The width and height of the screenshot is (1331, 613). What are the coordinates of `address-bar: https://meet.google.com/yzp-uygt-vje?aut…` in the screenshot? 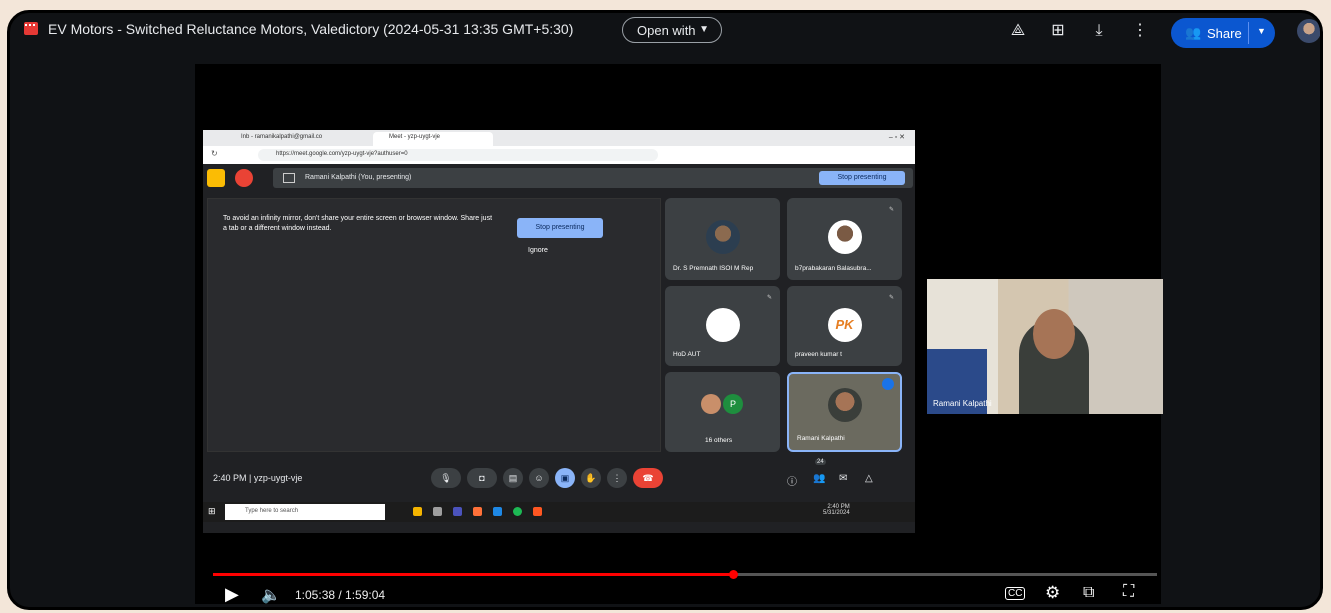 It's located at (458, 155).